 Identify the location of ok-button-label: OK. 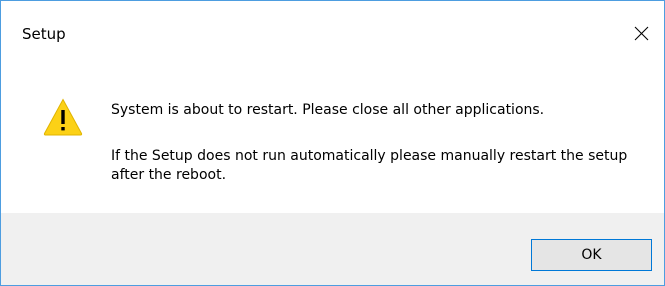
(591, 255).